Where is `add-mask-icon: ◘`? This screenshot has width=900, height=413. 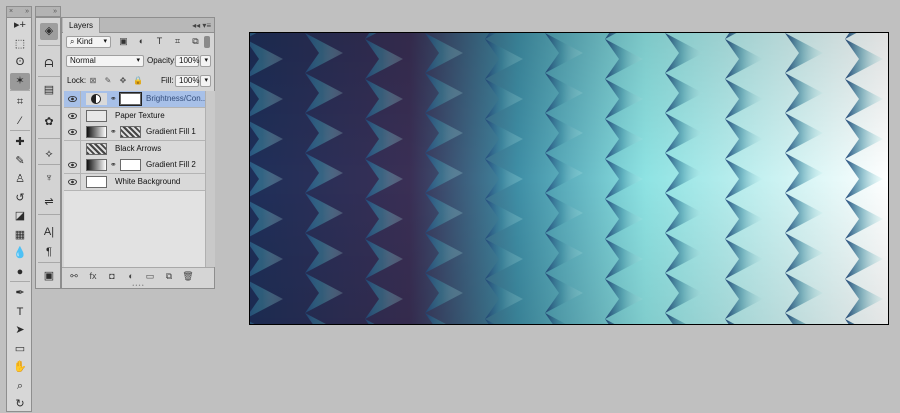
add-mask-icon: ◘ is located at coordinates (112, 276).